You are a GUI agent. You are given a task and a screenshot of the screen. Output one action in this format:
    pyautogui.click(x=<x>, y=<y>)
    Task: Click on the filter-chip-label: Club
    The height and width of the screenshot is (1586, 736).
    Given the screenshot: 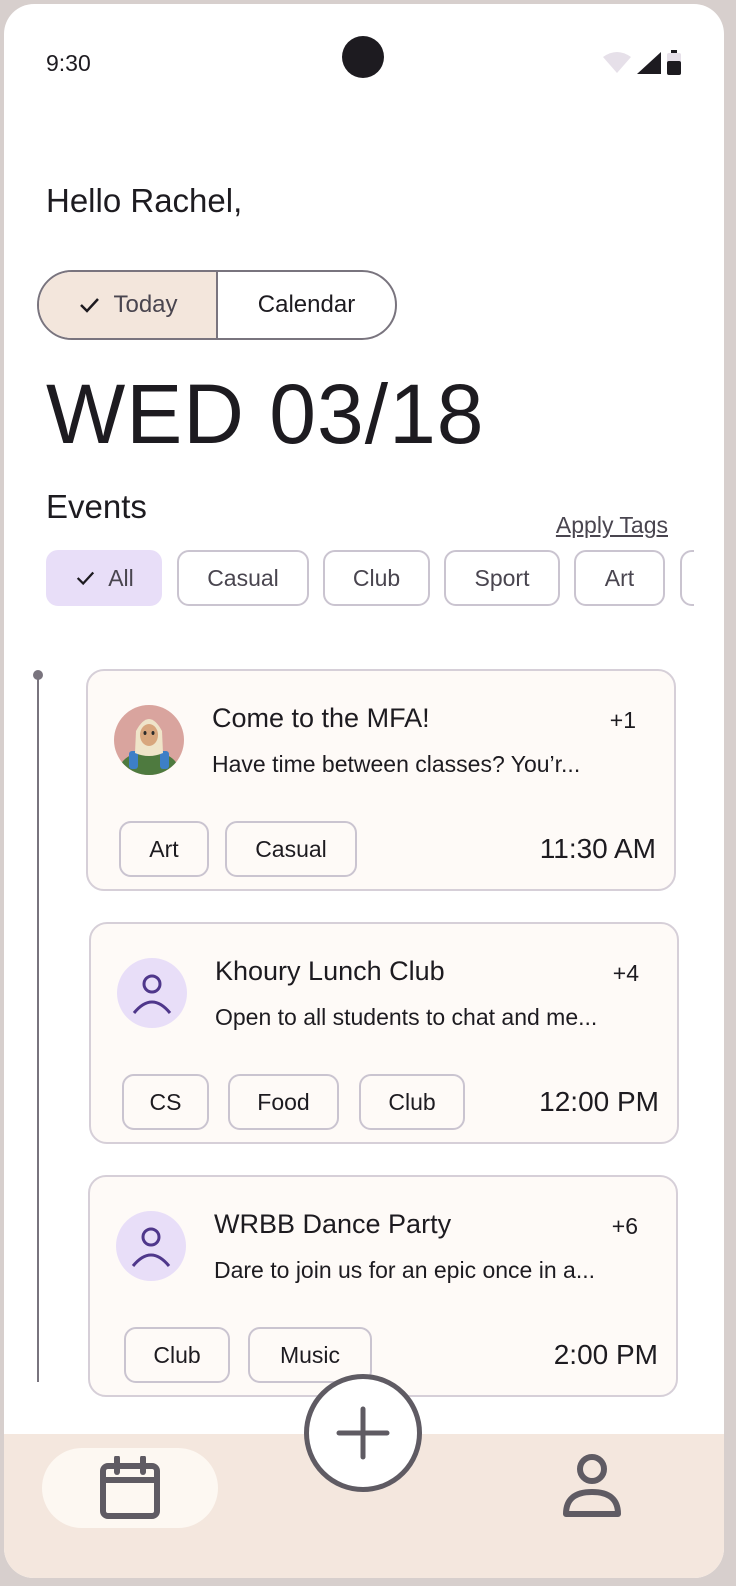 What is the action you would take?
    pyautogui.click(x=376, y=577)
    